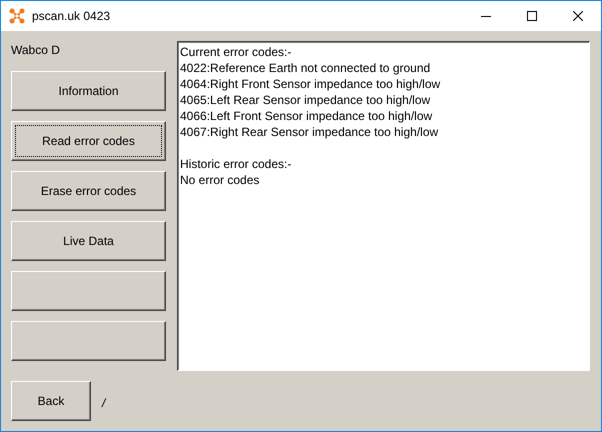 The image size is (602, 432). Describe the element at coordinates (88, 91) in the screenshot. I see `menu-button: Information` at that location.